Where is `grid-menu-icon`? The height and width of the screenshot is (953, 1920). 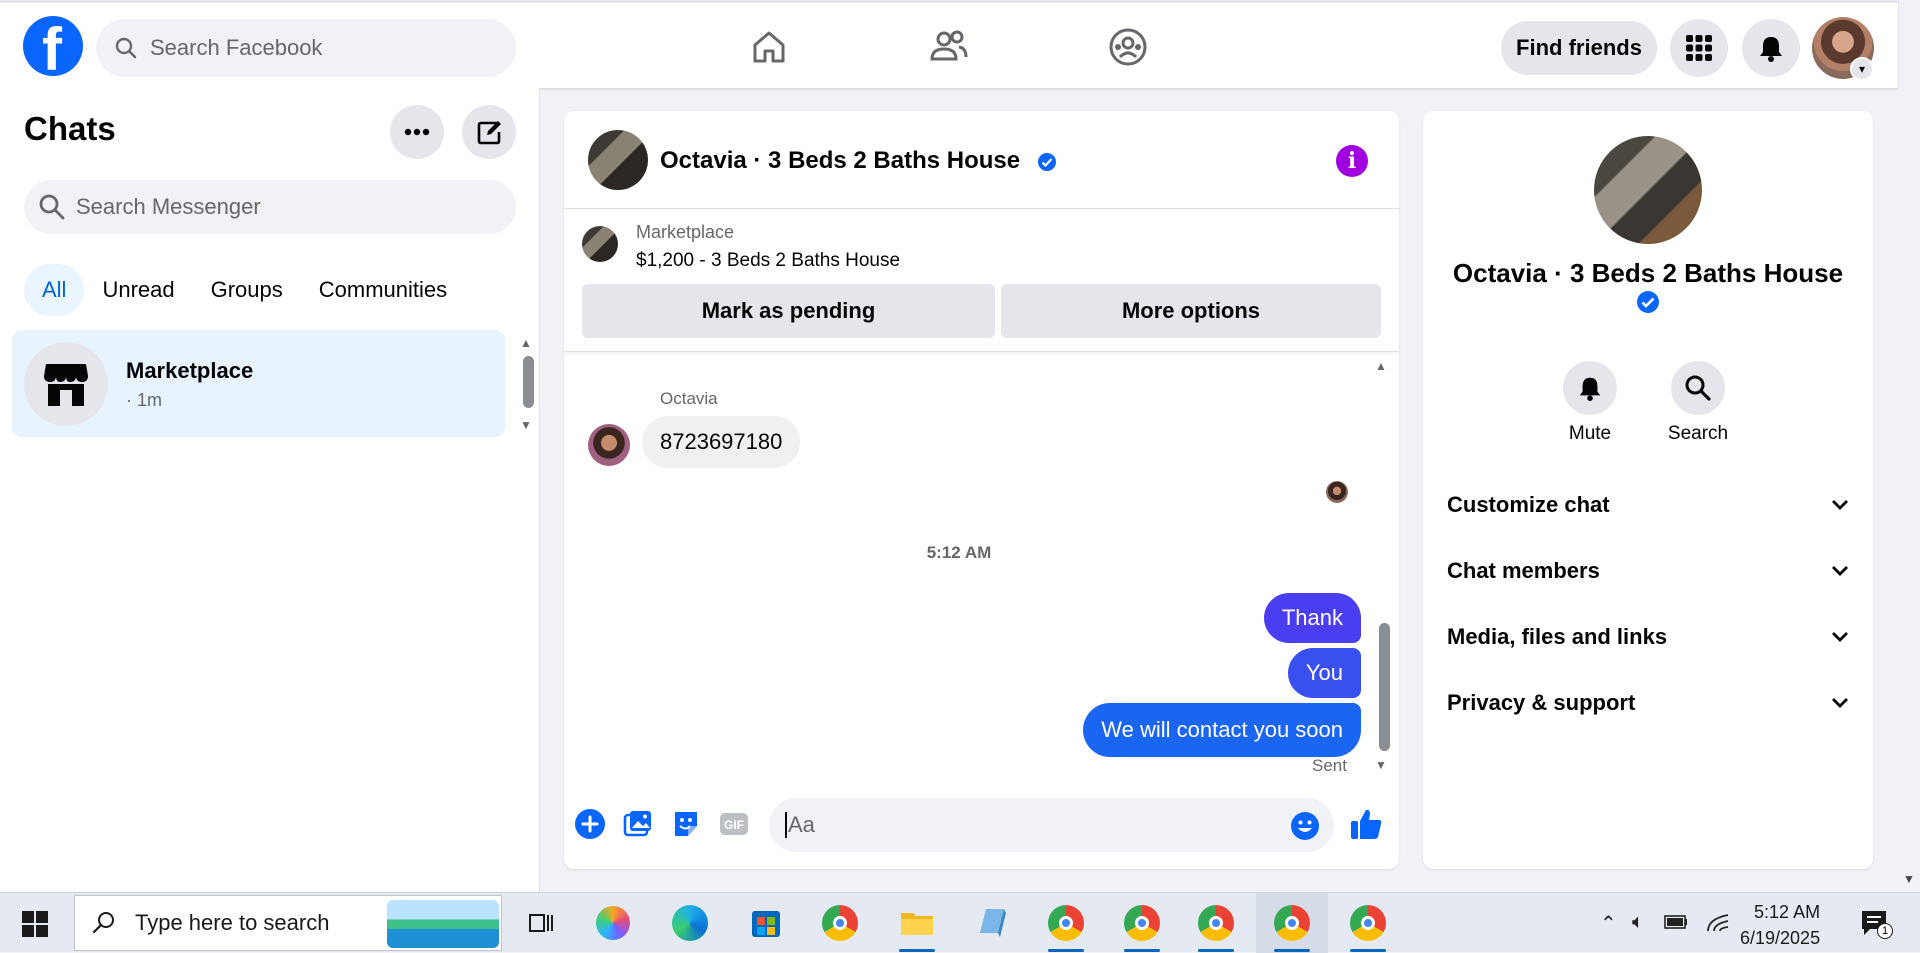
grid-menu-icon is located at coordinates (1699, 48).